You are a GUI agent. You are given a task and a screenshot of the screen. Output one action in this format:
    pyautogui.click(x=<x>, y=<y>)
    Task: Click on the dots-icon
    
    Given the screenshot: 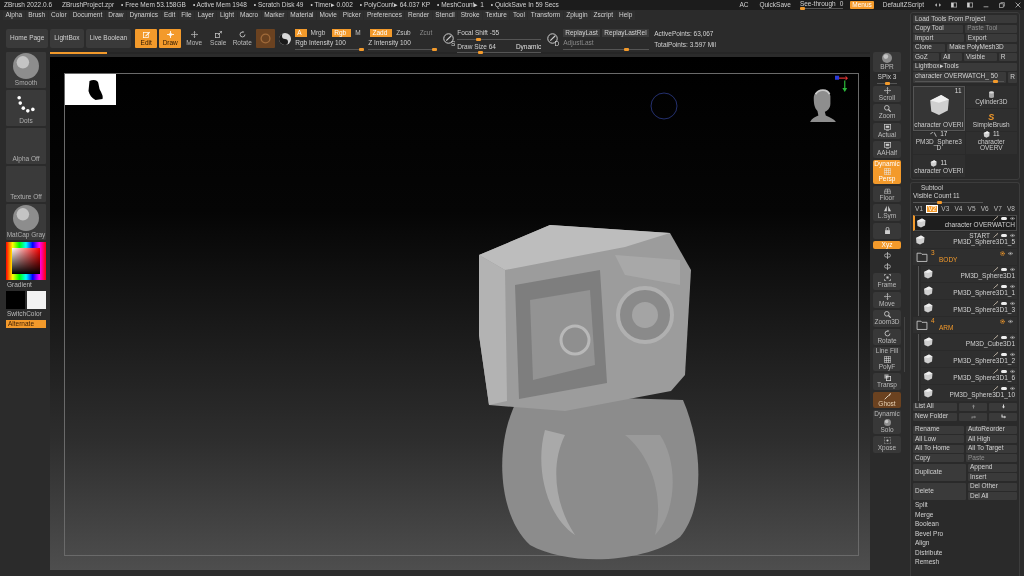 What is the action you would take?
    pyautogui.click(x=26, y=104)
    